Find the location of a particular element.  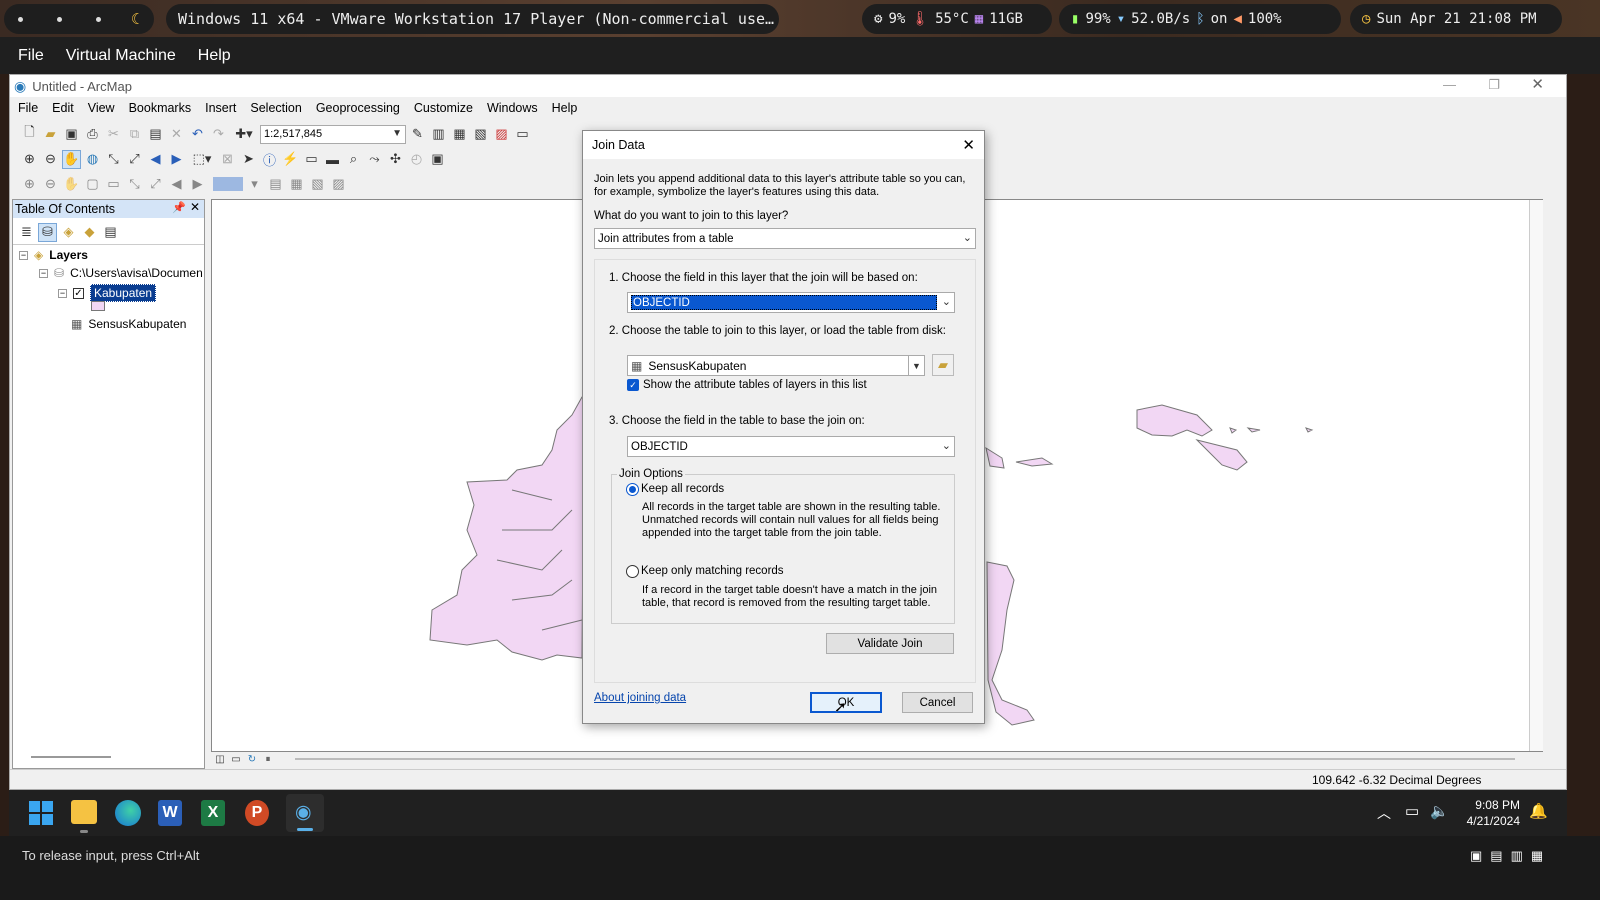

toc-source-row: − ⛁ C:\Users\avisa\Documen is located at coordinates (121, 273).